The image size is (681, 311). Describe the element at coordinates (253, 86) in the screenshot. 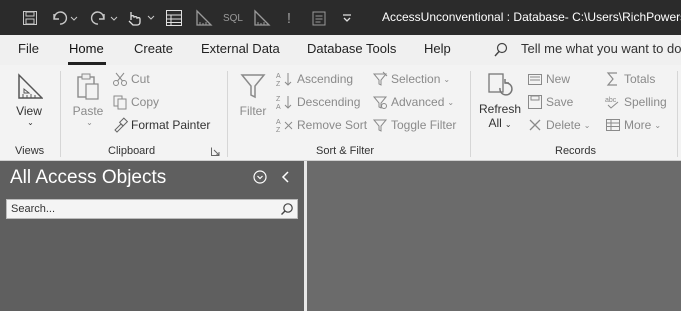

I see `filter-icon` at that location.